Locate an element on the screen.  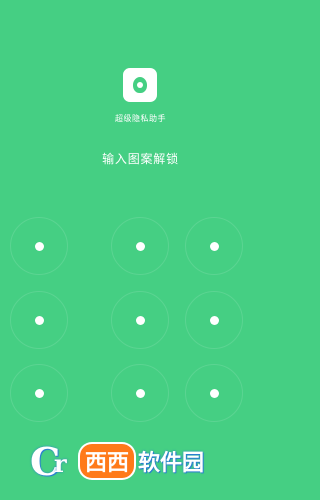
app-name: 超级隐私助手 is located at coordinates (140, 118).